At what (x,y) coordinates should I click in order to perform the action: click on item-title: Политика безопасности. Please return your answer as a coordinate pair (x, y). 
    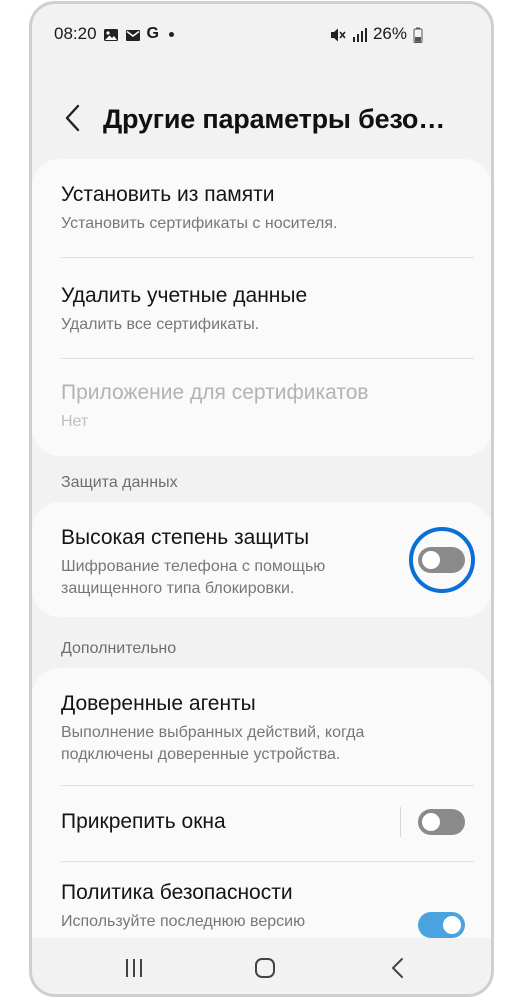
    Looking at the image, I should click on (177, 892).